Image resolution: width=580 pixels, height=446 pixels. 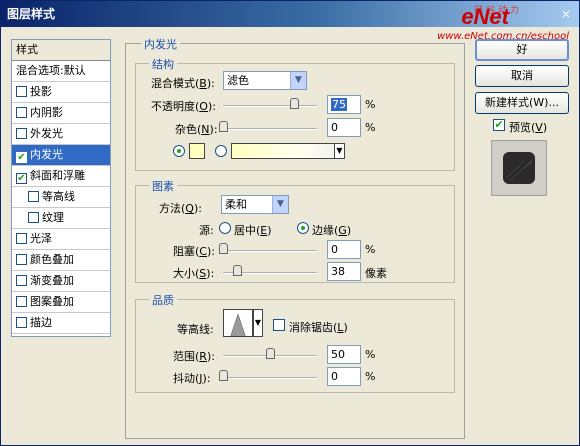 I want to click on ok-button: 好, so click(x=522, y=50).